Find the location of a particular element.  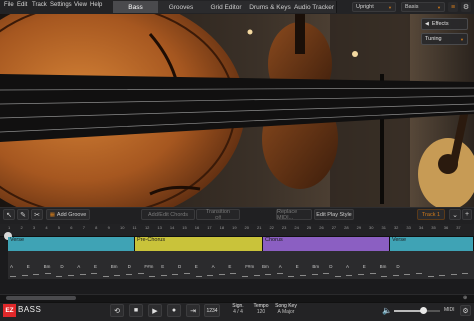

bar-number: 7 is located at coordinates (83, 227).